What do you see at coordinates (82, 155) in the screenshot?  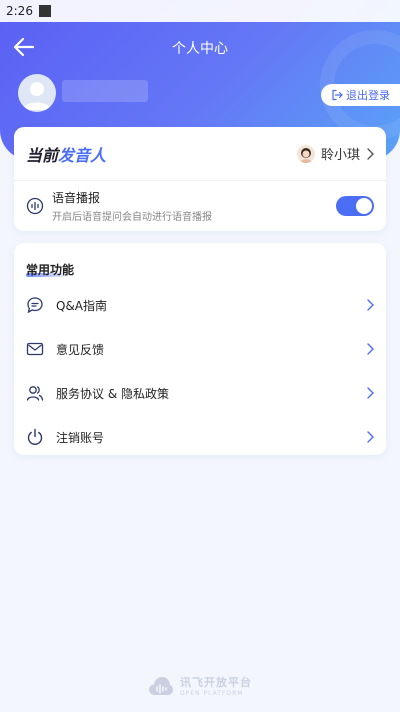 I see `speaker-title-accent: 发音人` at bounding box center [82, 155].